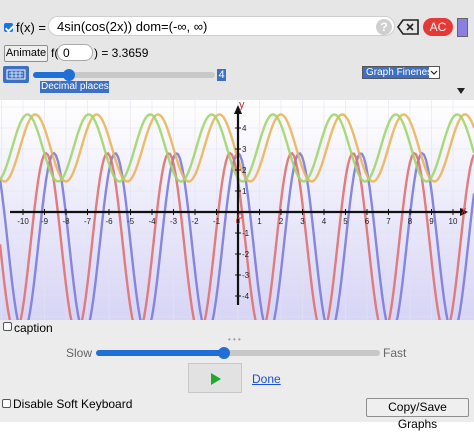 The height and width of the screenshot is (433, 474). Describe the element at coordinates (26, 53) in the screenshot. I see `animate-button: Animate` at that location.